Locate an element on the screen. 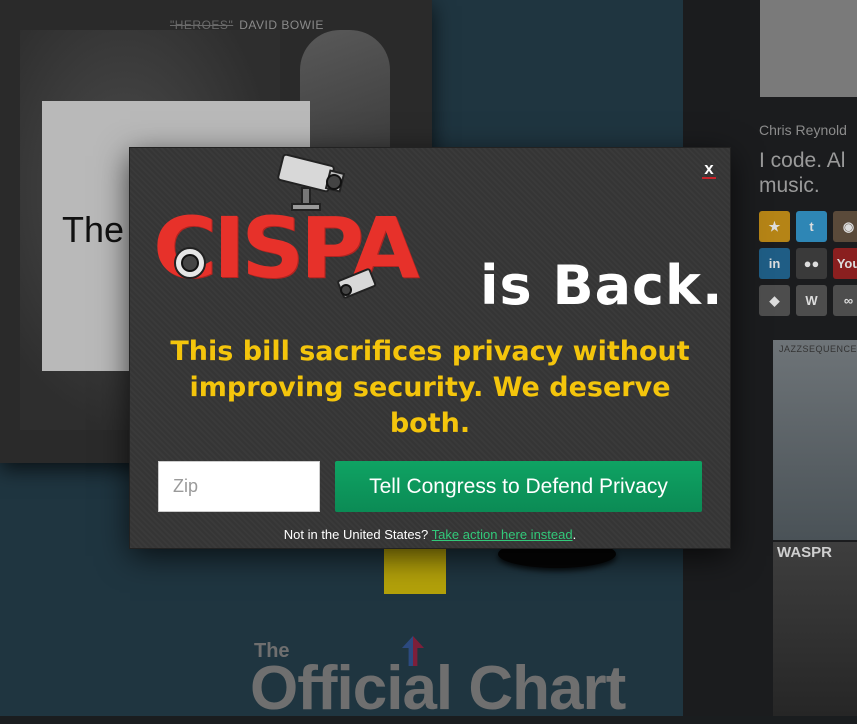 This screenshot has width=857, height=724. headline-is-back: is Back. is located at coordinates (602, 285).